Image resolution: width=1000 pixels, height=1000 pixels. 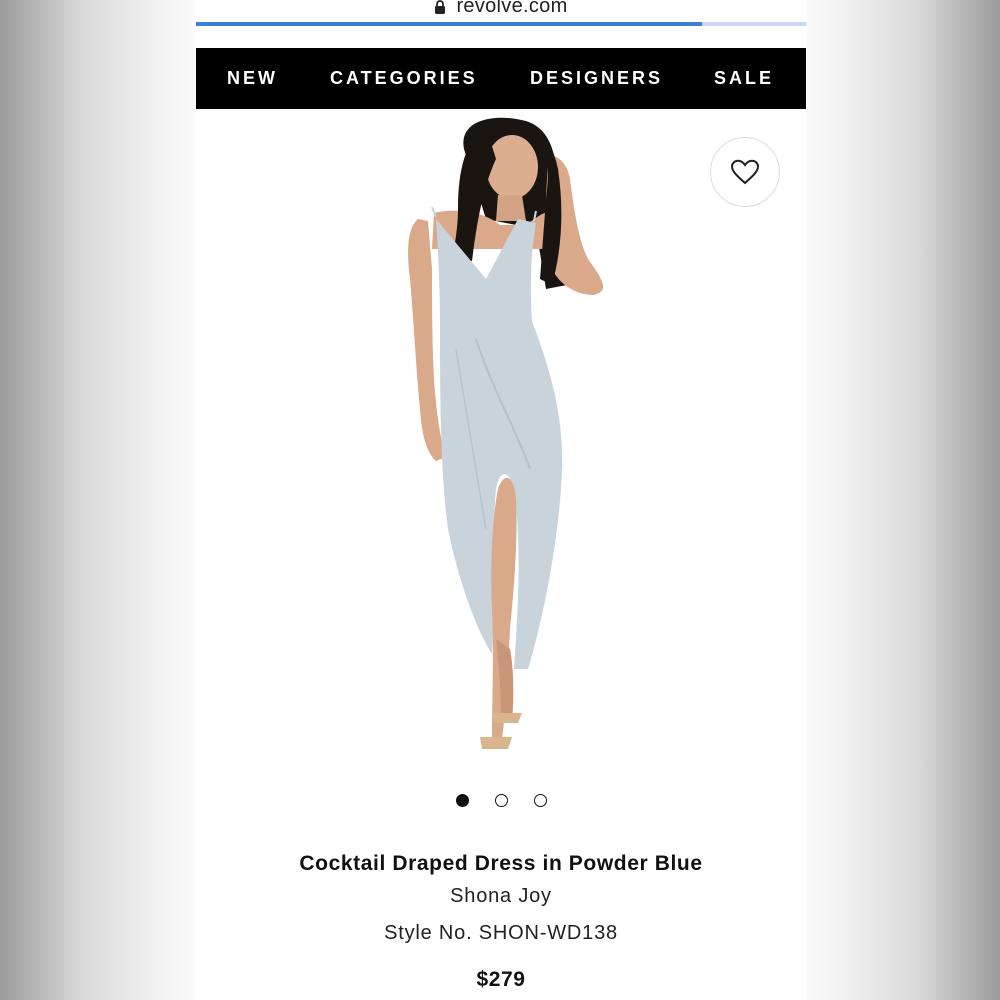 What do you see at coordinates (501, 78) in the screenshot?
I see `main-nav: NEW CATEGORIES DESIGNERS SALE` at bounding box center [501, 78].